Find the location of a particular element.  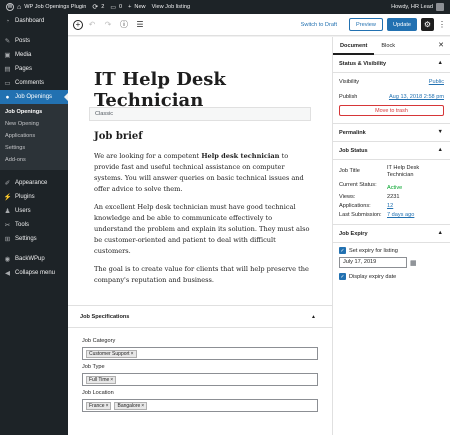

post-title: IT Help Desk Technician is located at coordinates (213, 90).